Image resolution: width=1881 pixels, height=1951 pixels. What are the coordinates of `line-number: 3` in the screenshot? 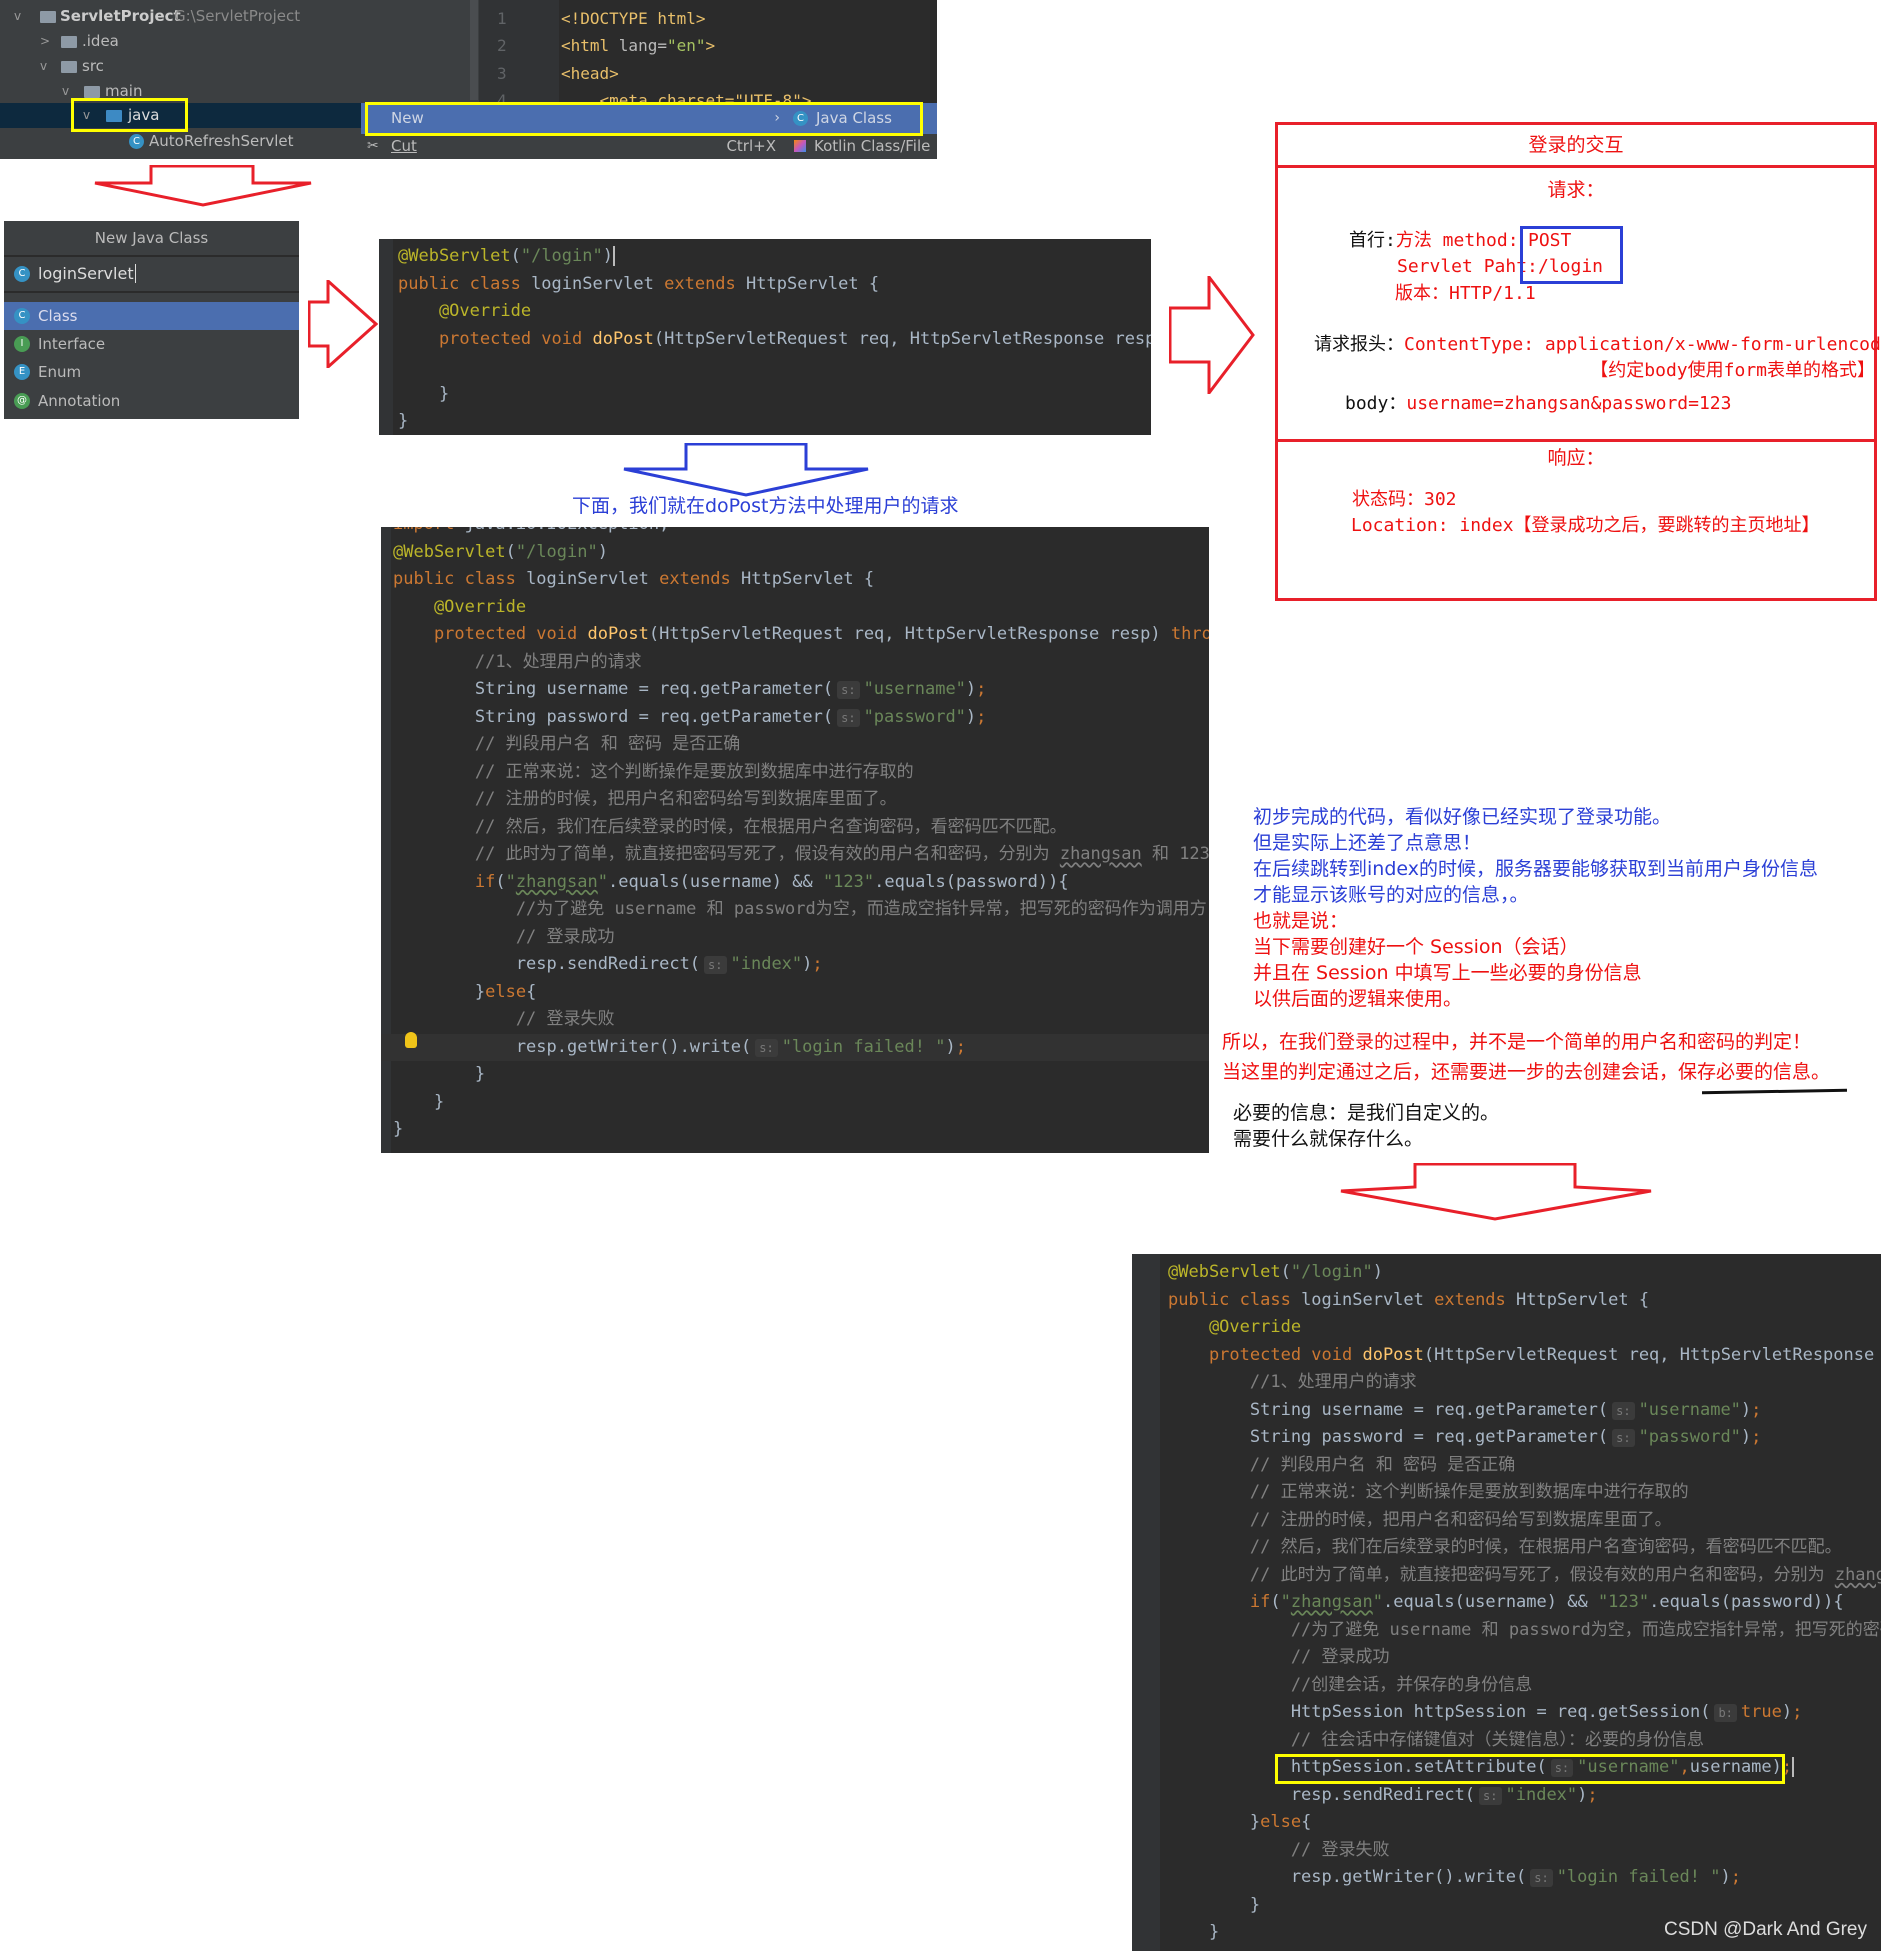 It's located at (502, 73).